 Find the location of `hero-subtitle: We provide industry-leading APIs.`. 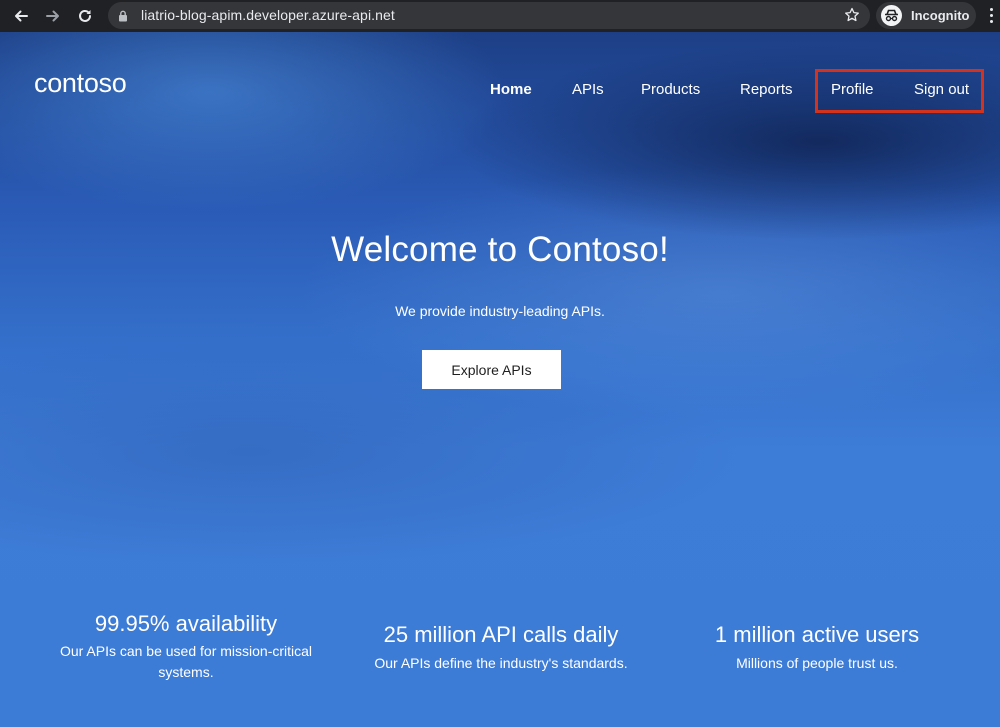

hero-subtitle: We provide industry-leading APIs. is located at coordinates (500, 311).